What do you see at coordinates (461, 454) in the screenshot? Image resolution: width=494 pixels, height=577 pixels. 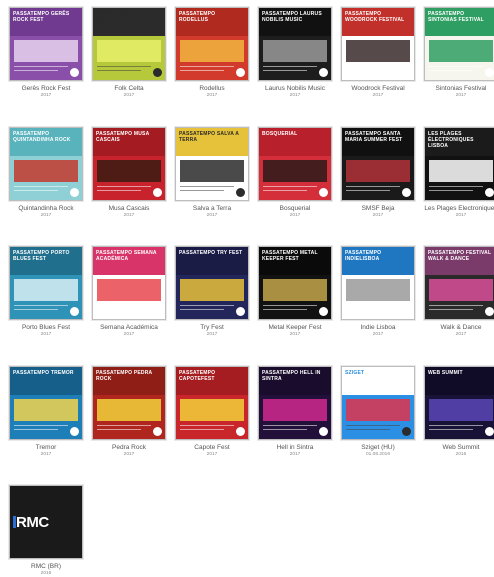 I see `item-date: 2016` at bounding box center [461, 454].